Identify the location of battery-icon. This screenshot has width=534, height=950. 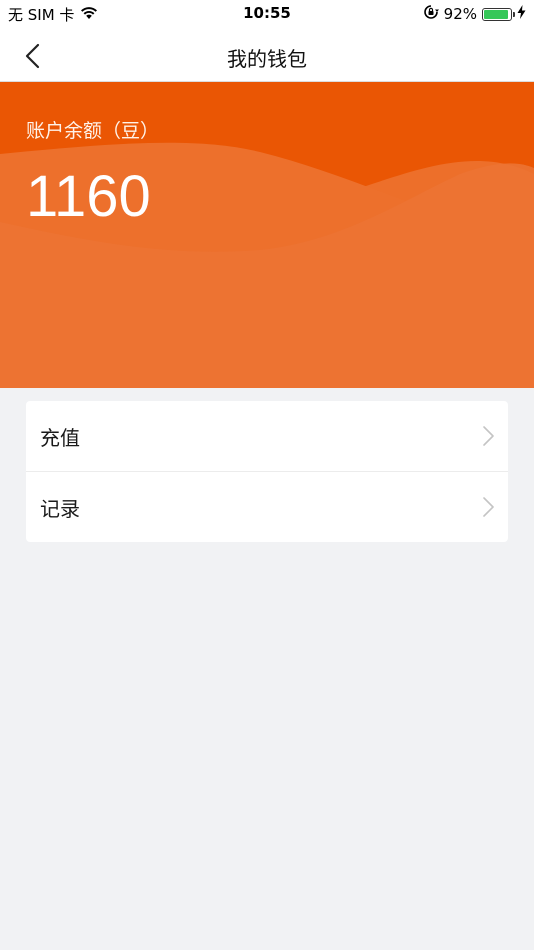
(498, 14).